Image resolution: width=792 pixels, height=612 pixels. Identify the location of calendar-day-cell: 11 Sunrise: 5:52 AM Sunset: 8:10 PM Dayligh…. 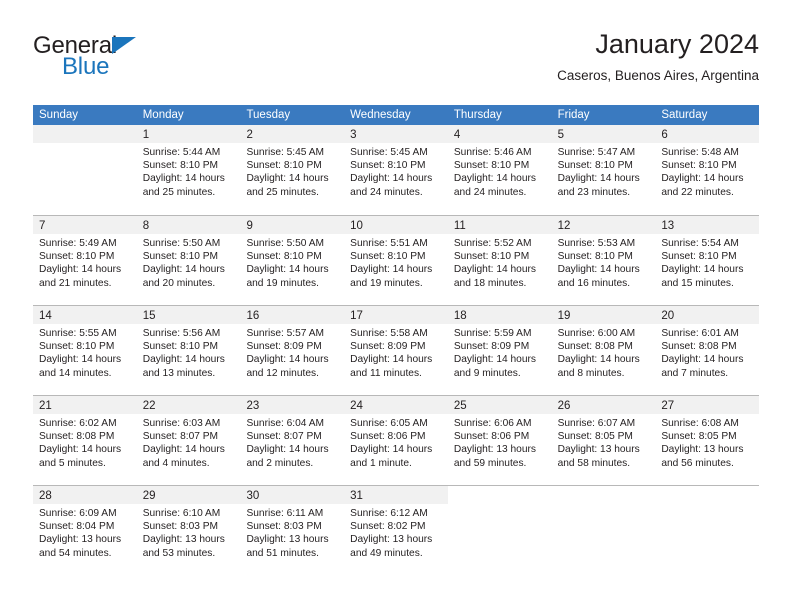
(499, 260).